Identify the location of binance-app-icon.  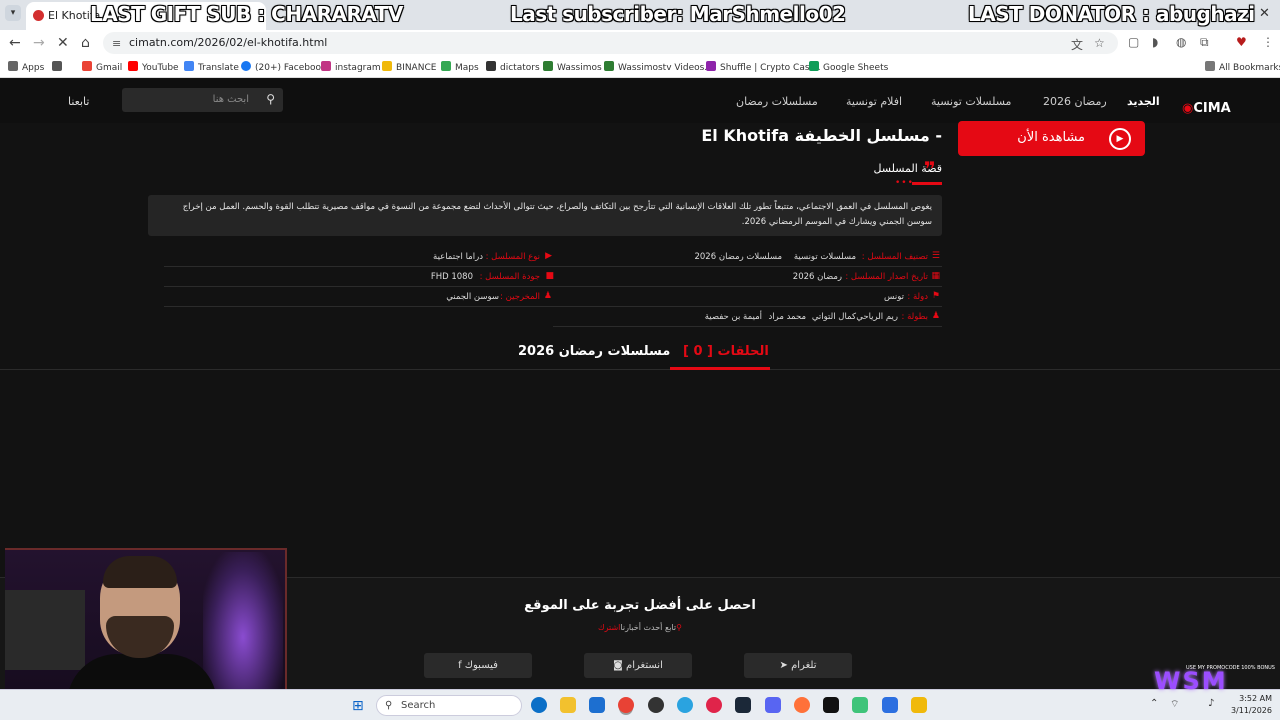
(919, 705).